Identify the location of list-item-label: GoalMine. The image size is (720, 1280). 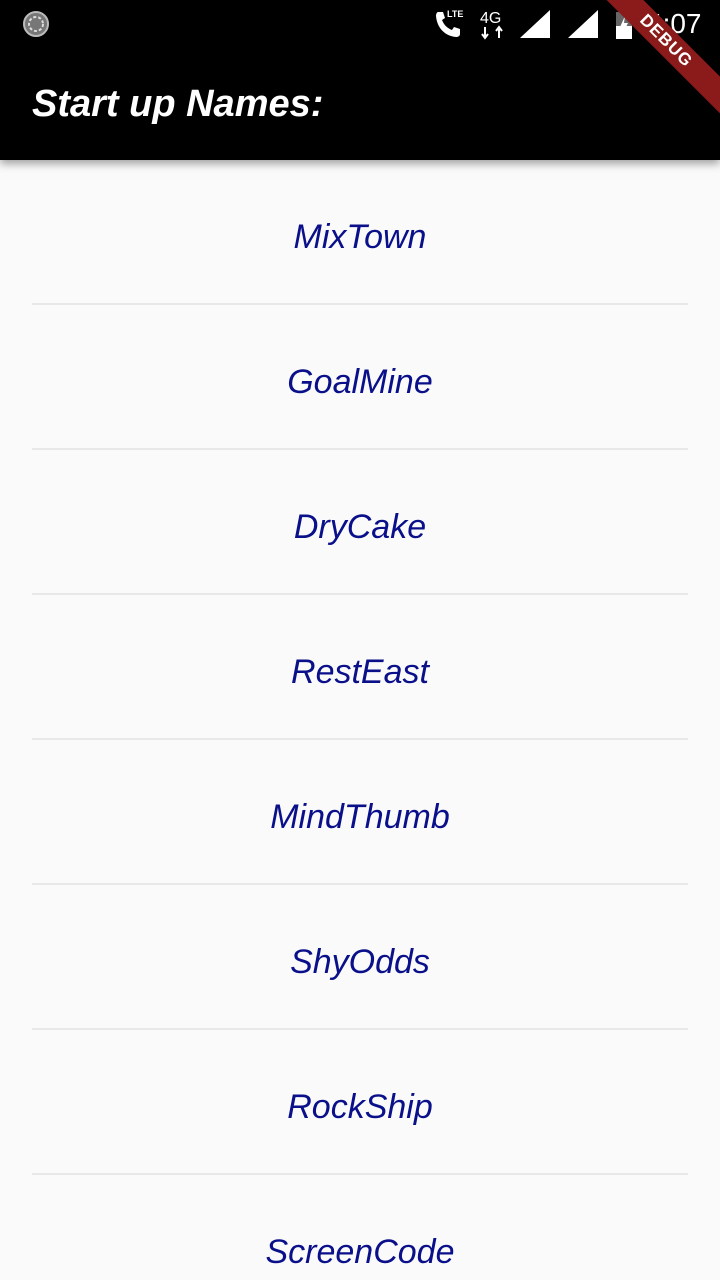
(360, 382).